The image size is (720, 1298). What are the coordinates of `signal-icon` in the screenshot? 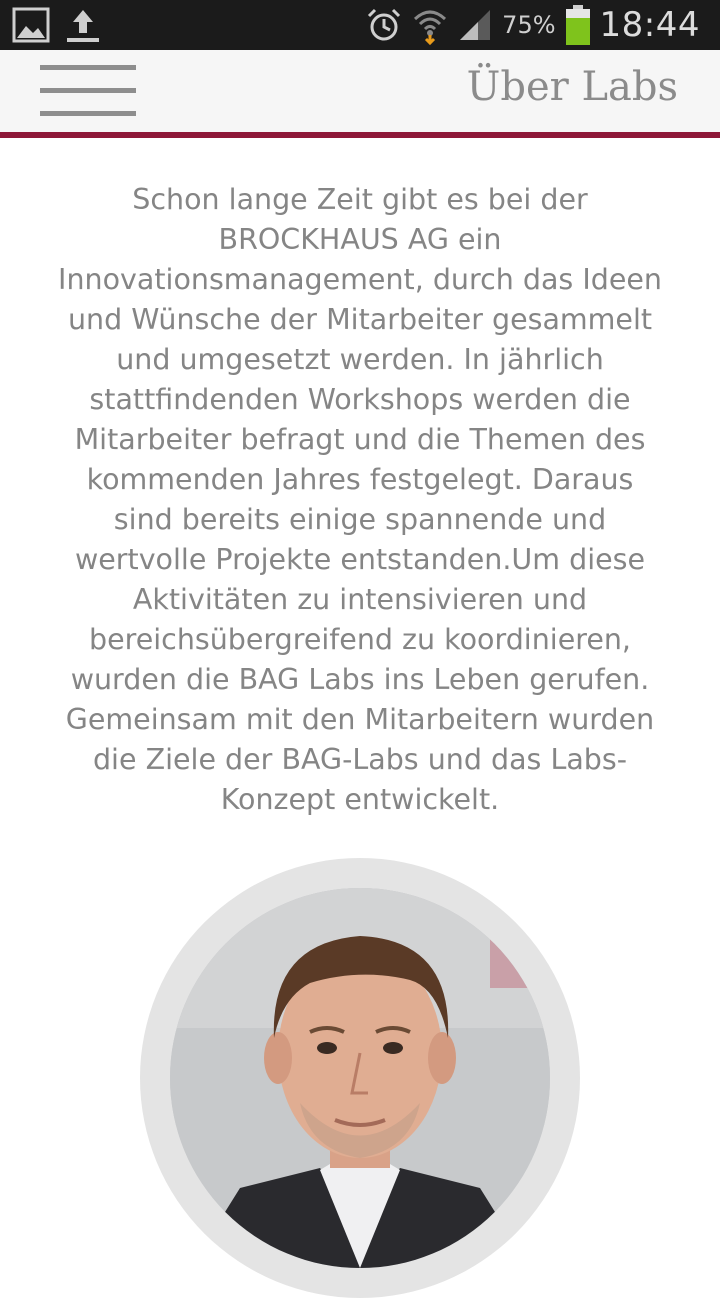 It's located at (475, 25).